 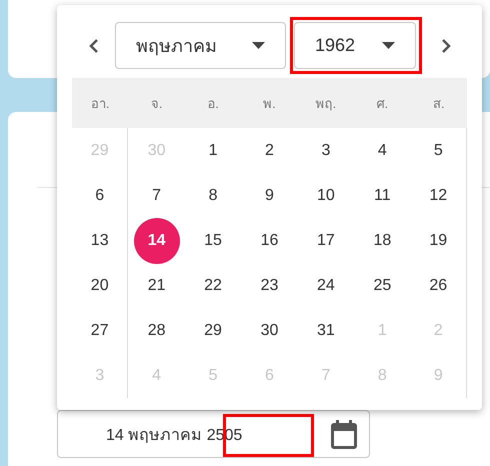 What do you see at coordinates (100, 103) in the screenshot?
I see `weekday-label: อา.` at bounding box center [100, 103].